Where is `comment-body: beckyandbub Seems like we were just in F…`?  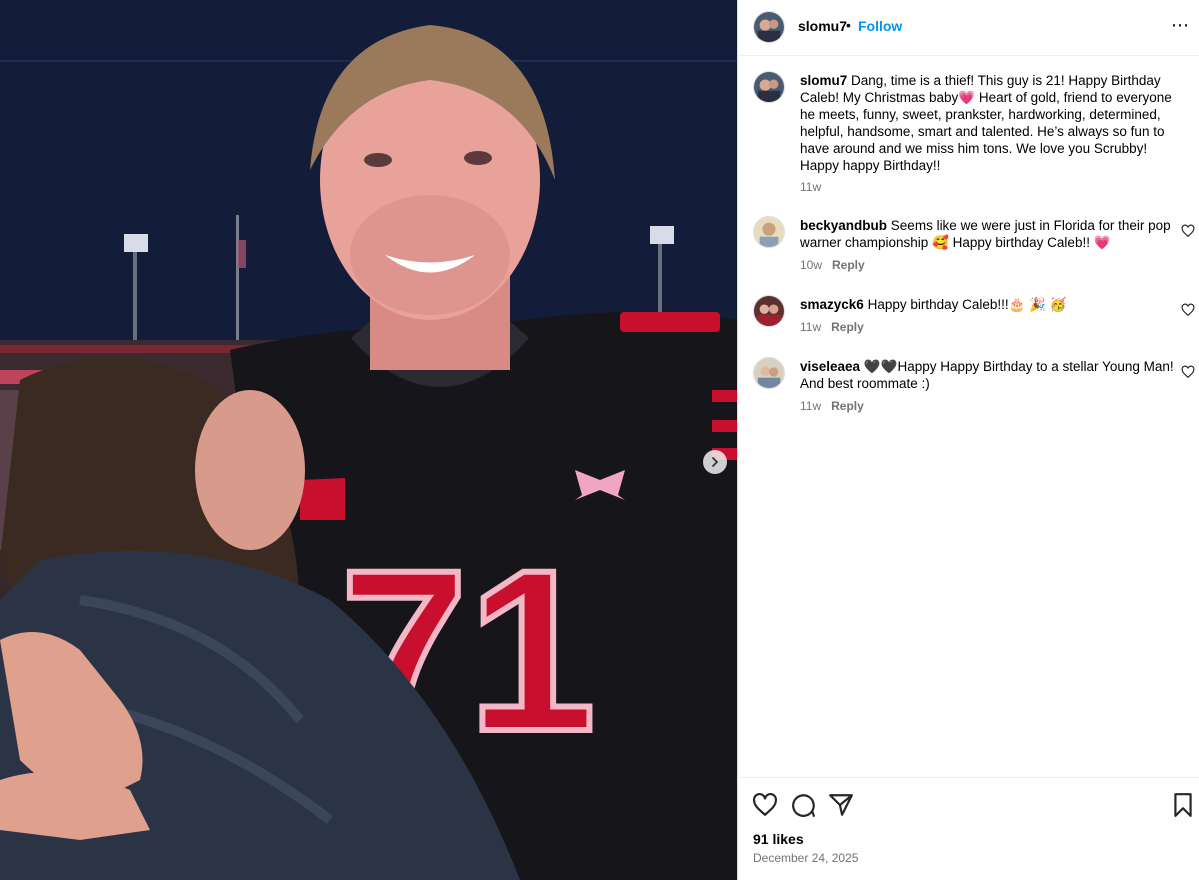
comment-body: beckyandbub Seems like we were just in F… is located at coordinates (989, 234).